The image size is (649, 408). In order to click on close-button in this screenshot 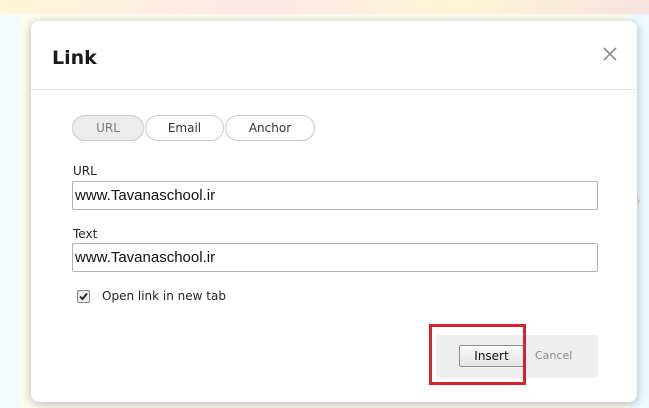, I will do `click(610, 54)`.